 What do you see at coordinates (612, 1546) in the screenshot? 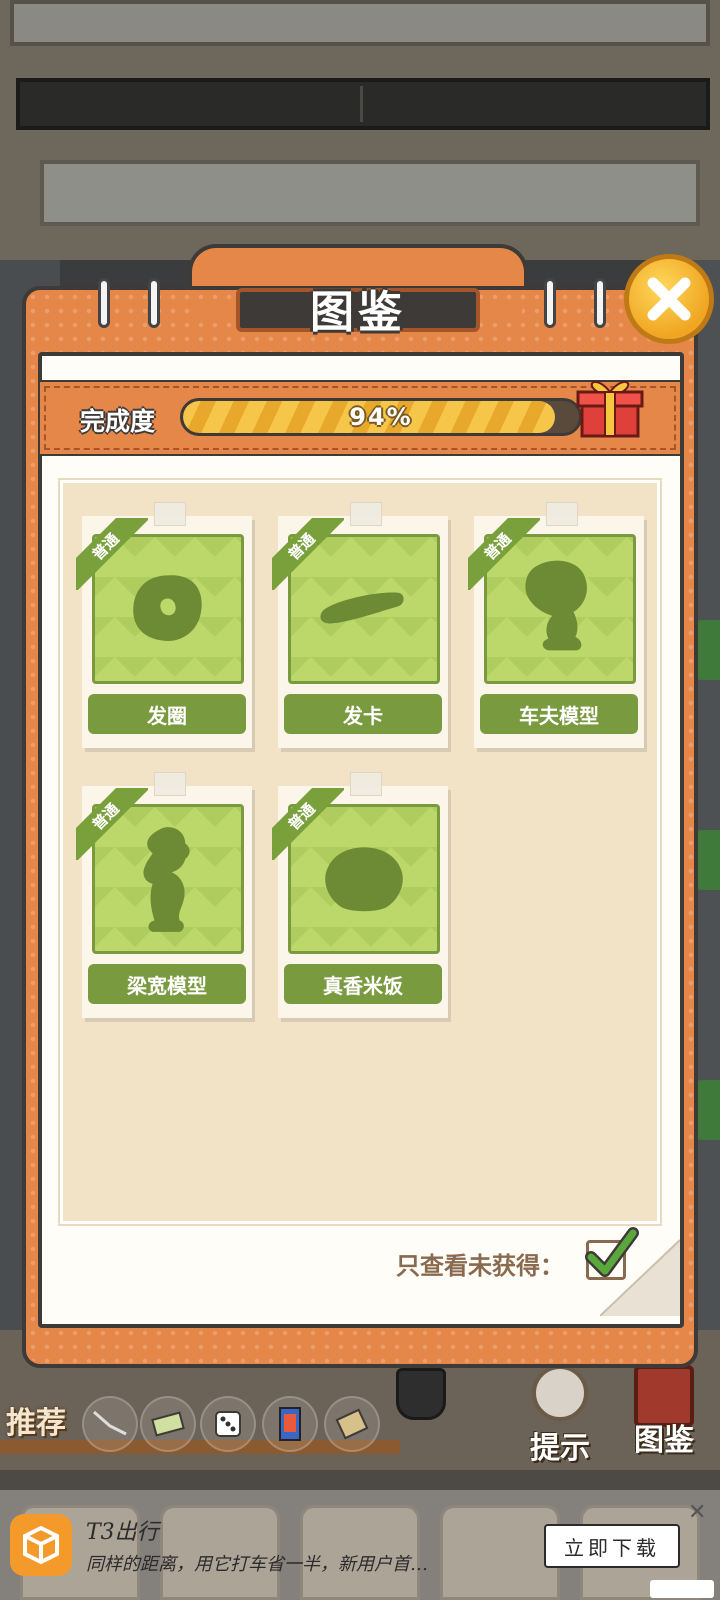
I see `ad-download-button: 立即下载` at bounding box center [612, 1546].